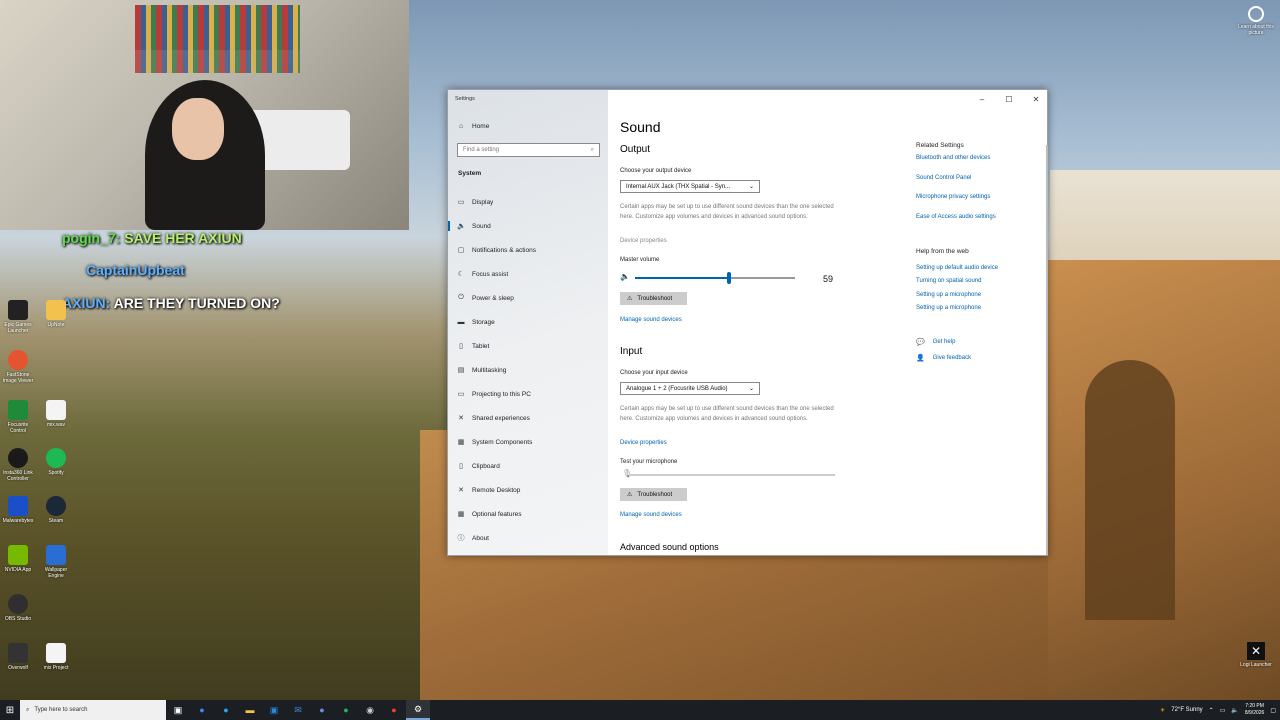  Describe the element at coordinates (531, 418) in the screenshot. I see `sidebar-item-shared-experiences: ✕ Shared experiences` at that location.